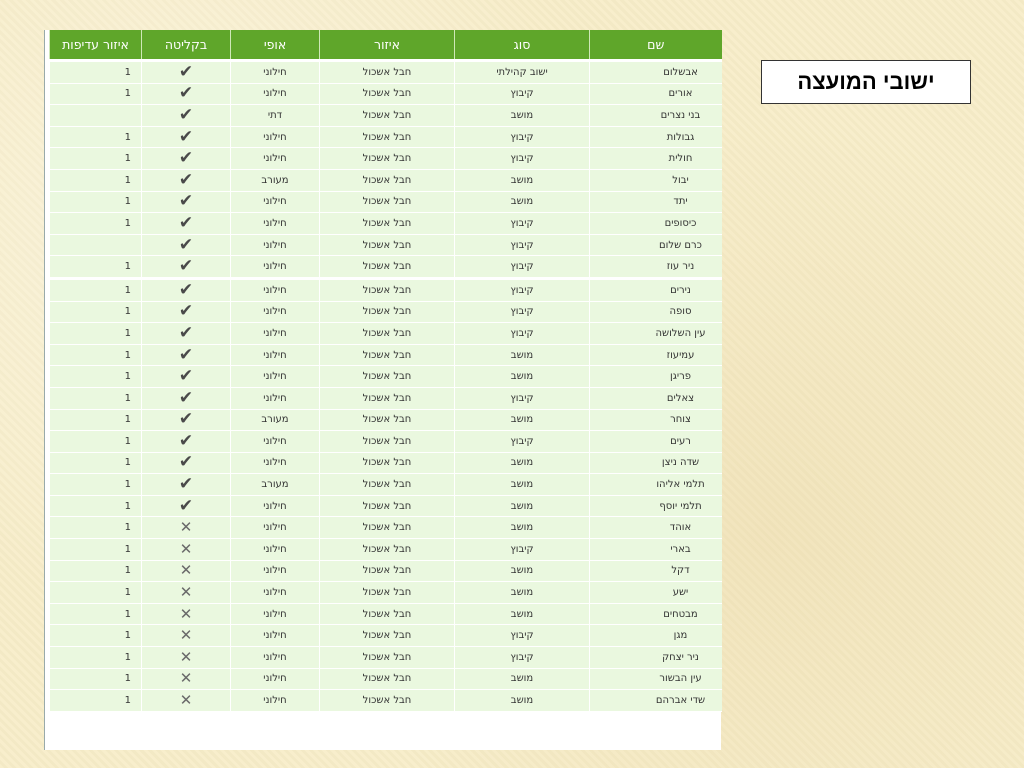 The image size is (1024, 768). Describe the element at coordinates (275, 115) in the screenshot. I see `cell-character: דתי` at that location.